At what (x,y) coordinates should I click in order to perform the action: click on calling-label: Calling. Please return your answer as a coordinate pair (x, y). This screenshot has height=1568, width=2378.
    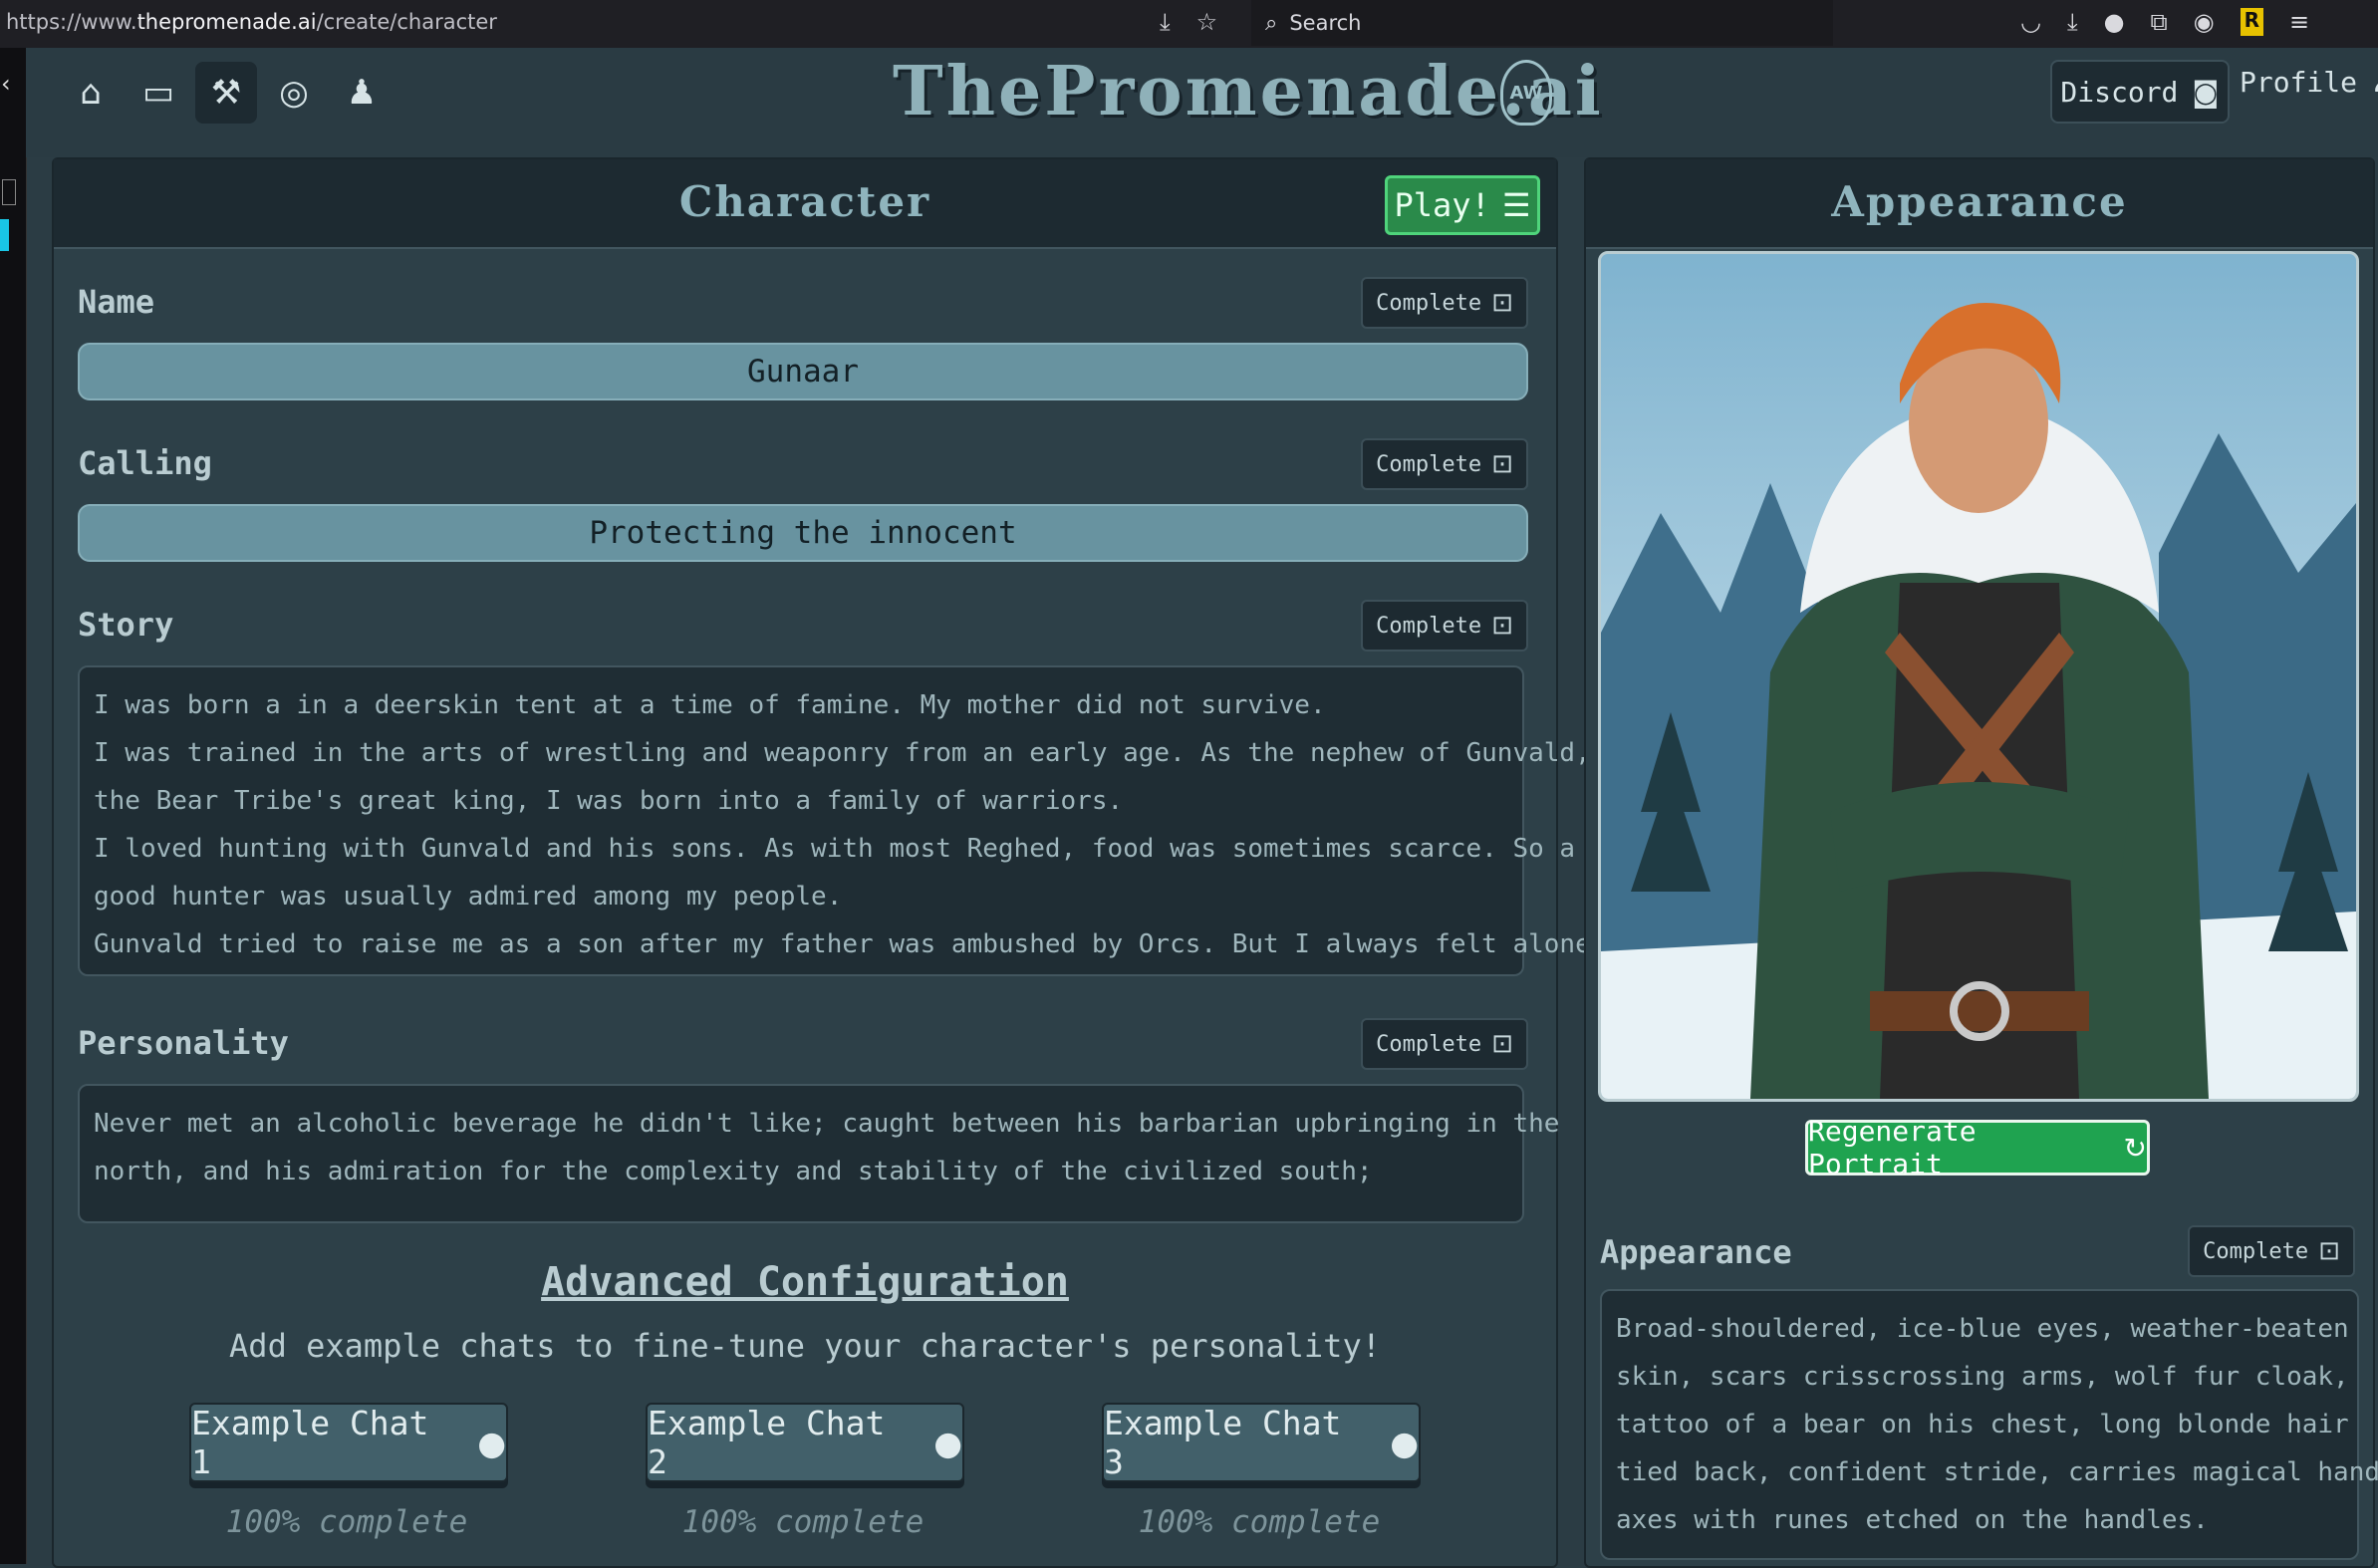
    Looking at the image, I should click on (145, 463).